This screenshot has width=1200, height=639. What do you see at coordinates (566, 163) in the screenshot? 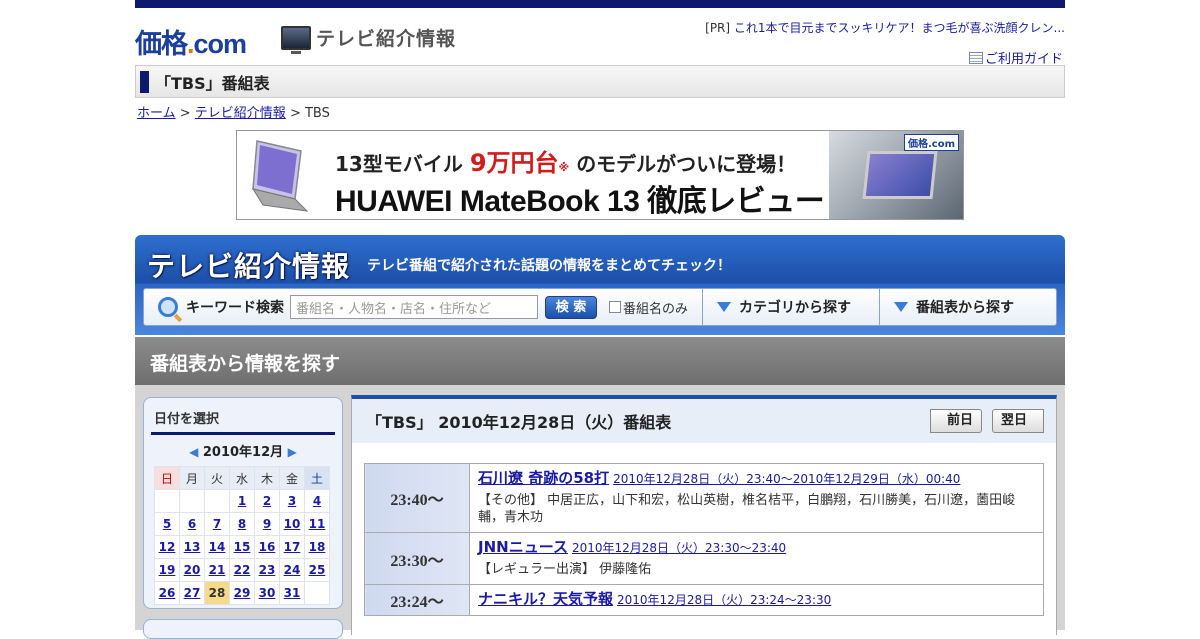
I see `ad-headline: 13型モバイル 9万円台※ のモデルがついに登場！` at bounding box center [566, 163].